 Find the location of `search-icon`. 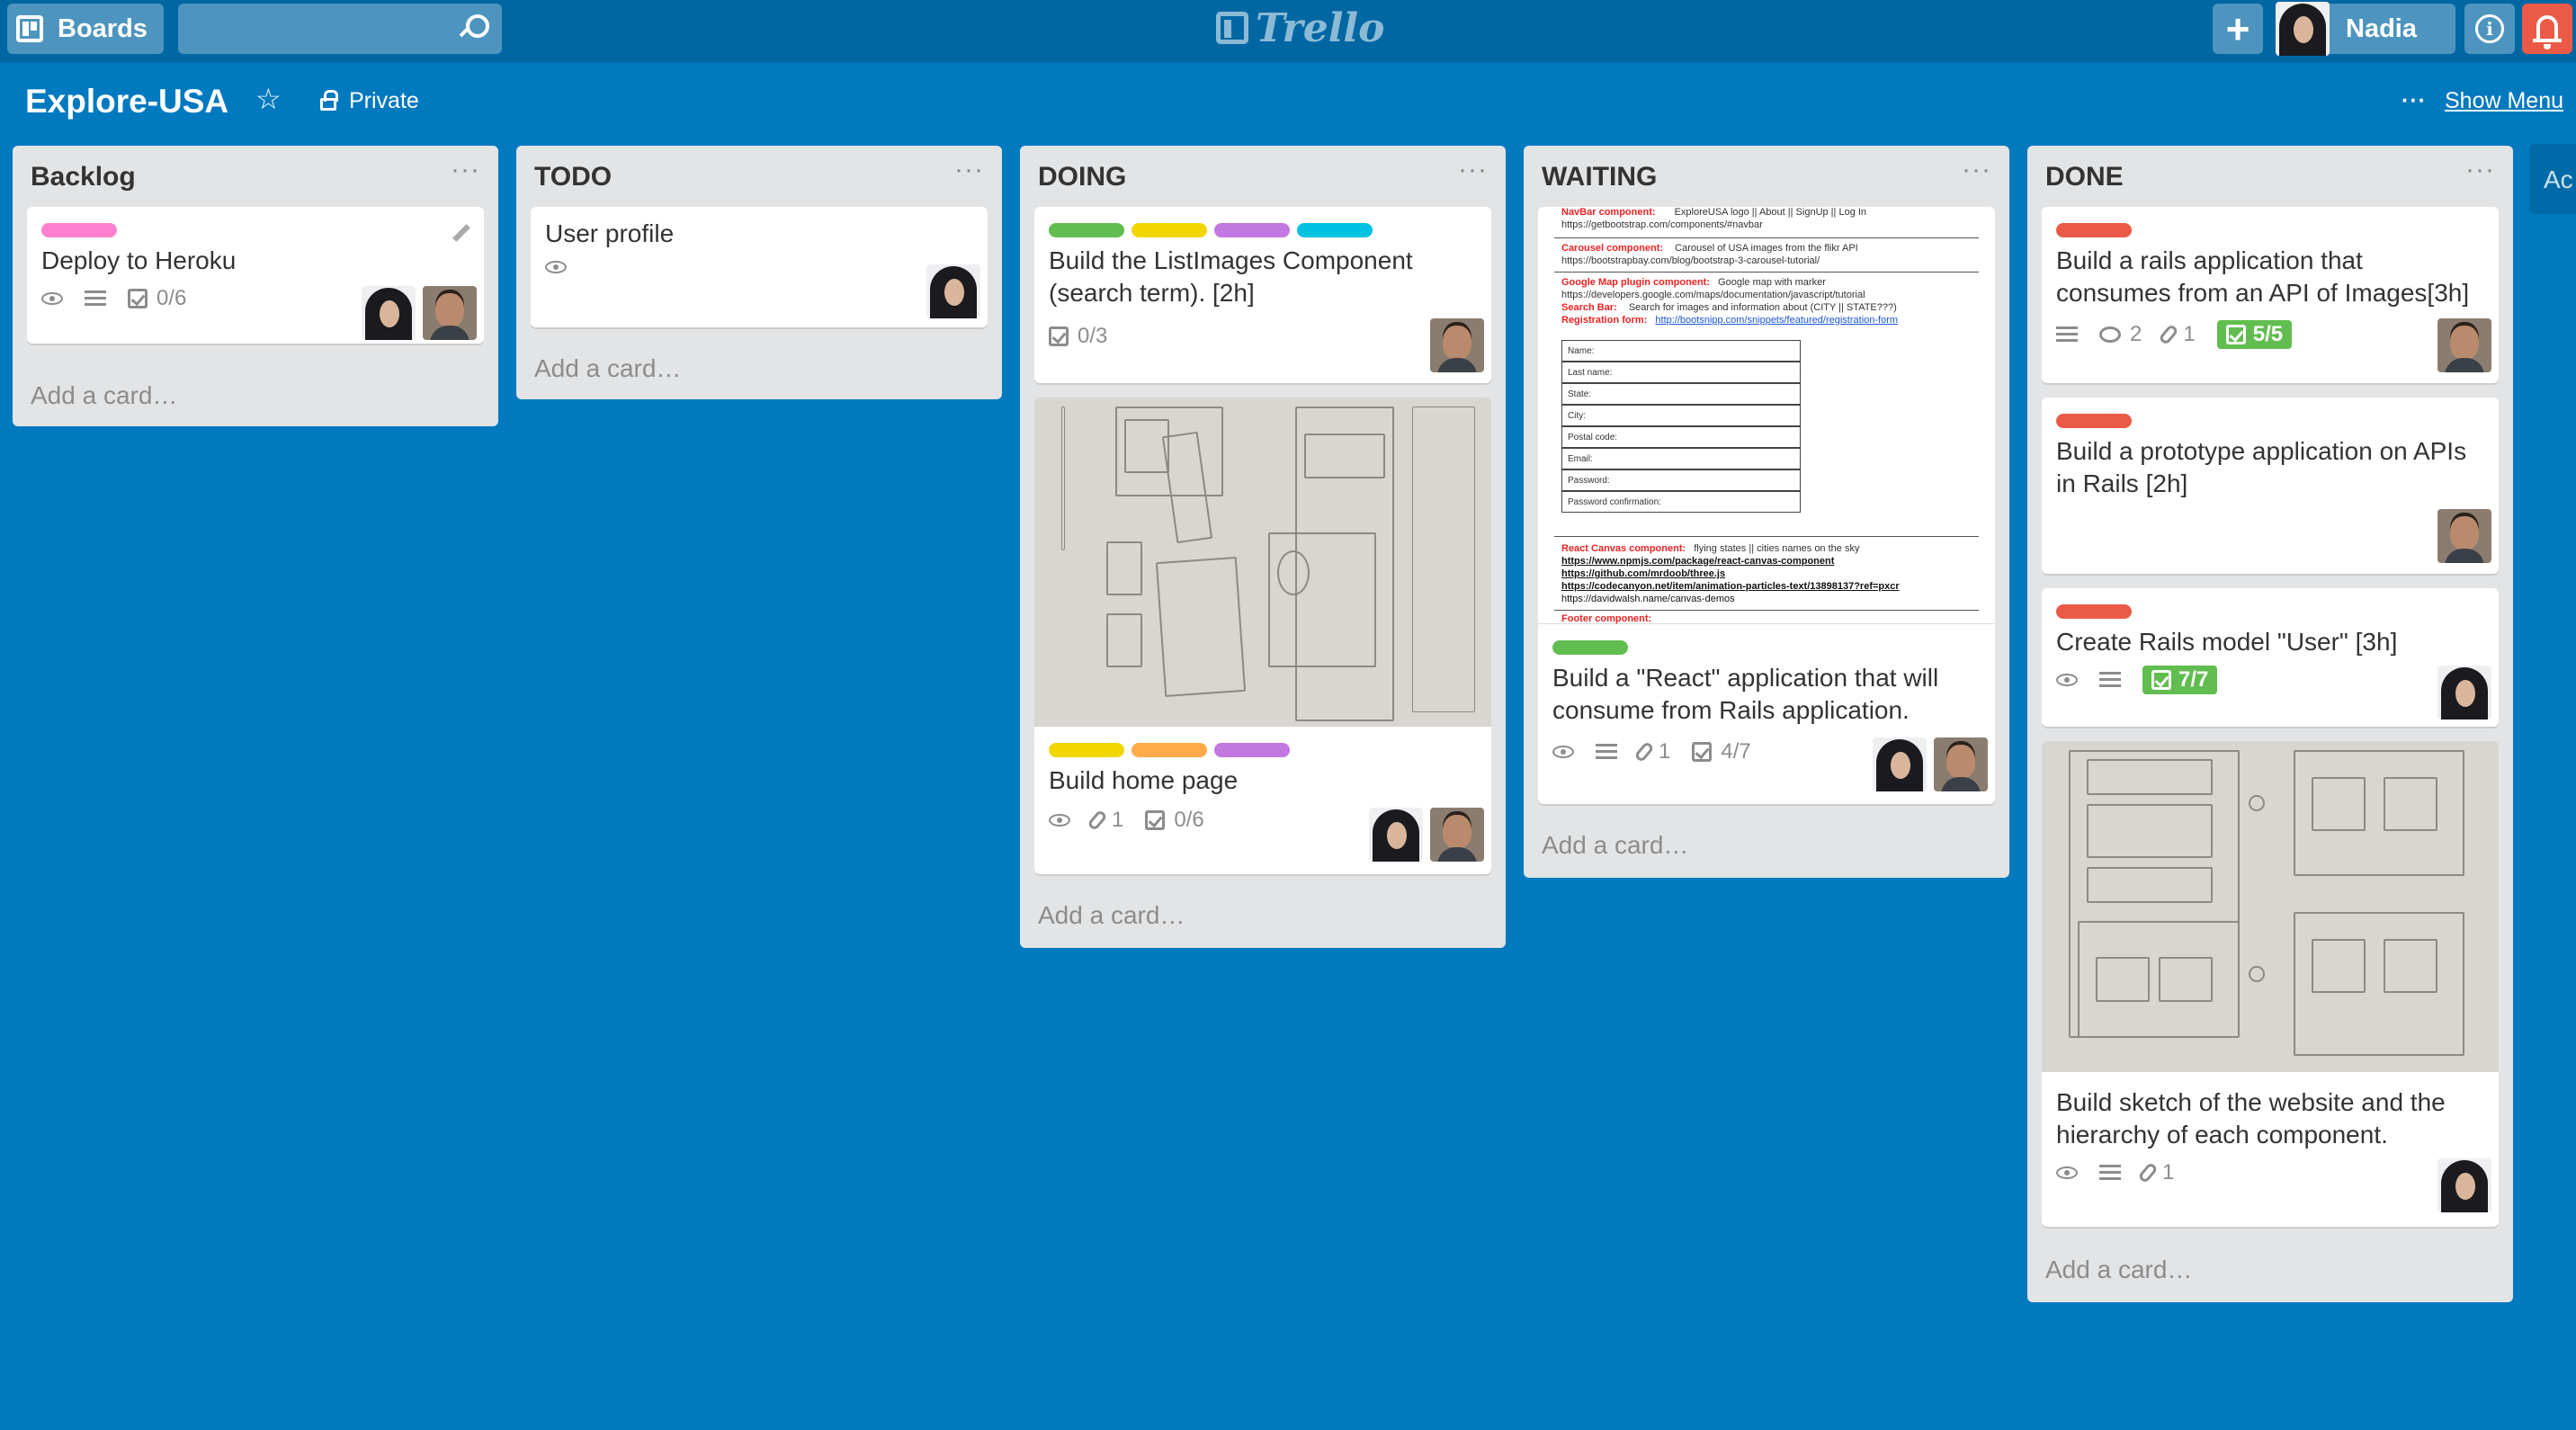

search-icon is located at coordinates (475, 26).